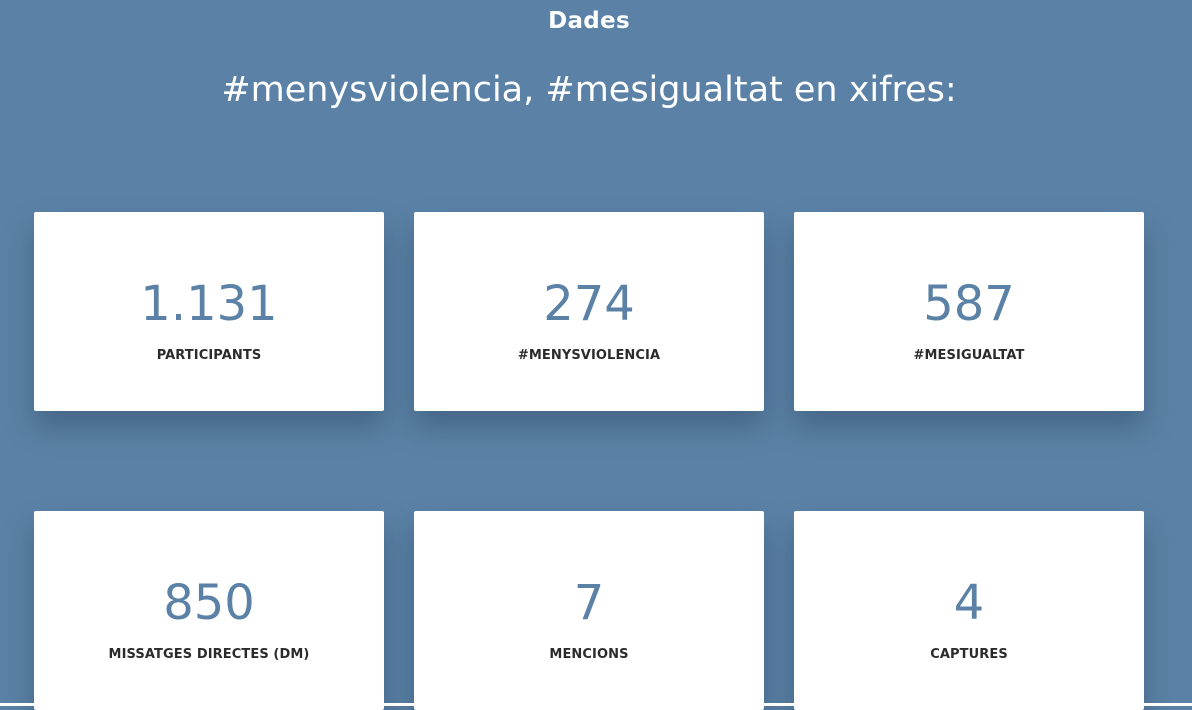  I want to click on stat-card-mentions: 7 MENCIONS, so click(589, 610).